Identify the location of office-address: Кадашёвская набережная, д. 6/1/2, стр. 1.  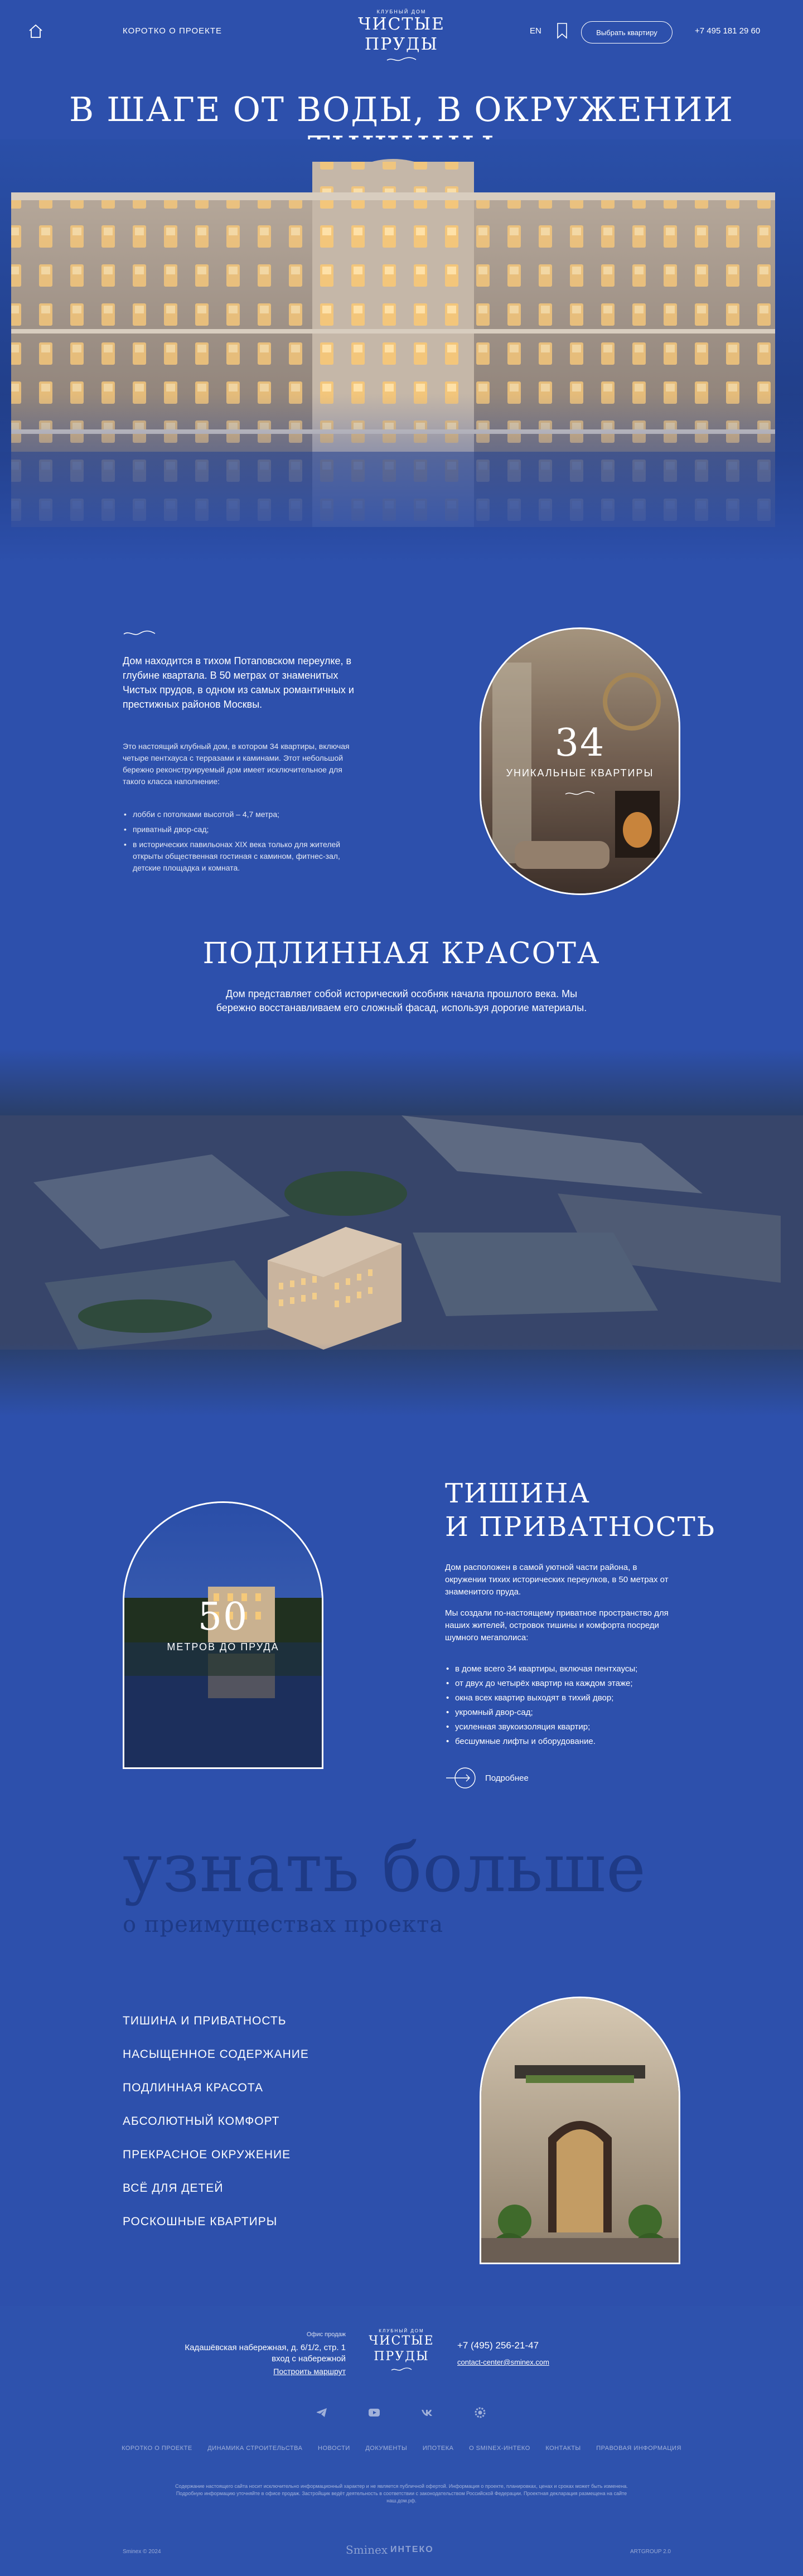
(265, 2348).